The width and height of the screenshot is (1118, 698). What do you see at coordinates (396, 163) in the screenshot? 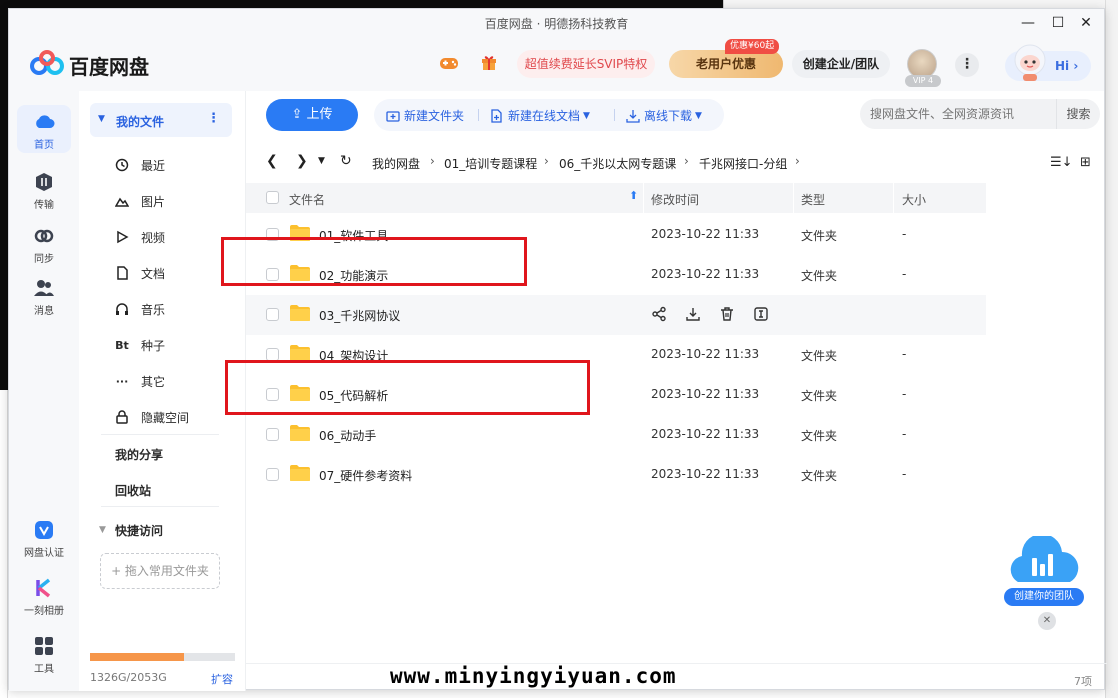
I see `breadcrumb-item: 我的网盘` at bounding box center [396, 163].